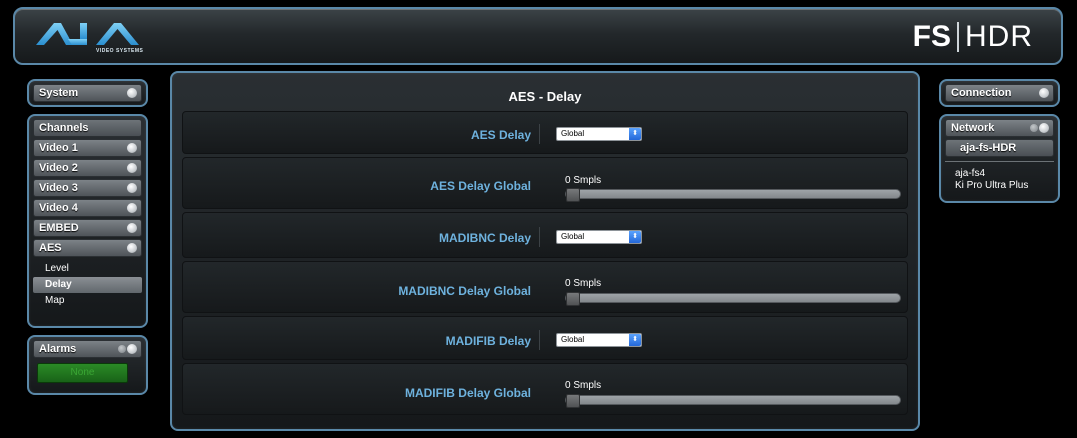  I want to click on madifib-delay-select: Global ⬍, so click(599, 340).